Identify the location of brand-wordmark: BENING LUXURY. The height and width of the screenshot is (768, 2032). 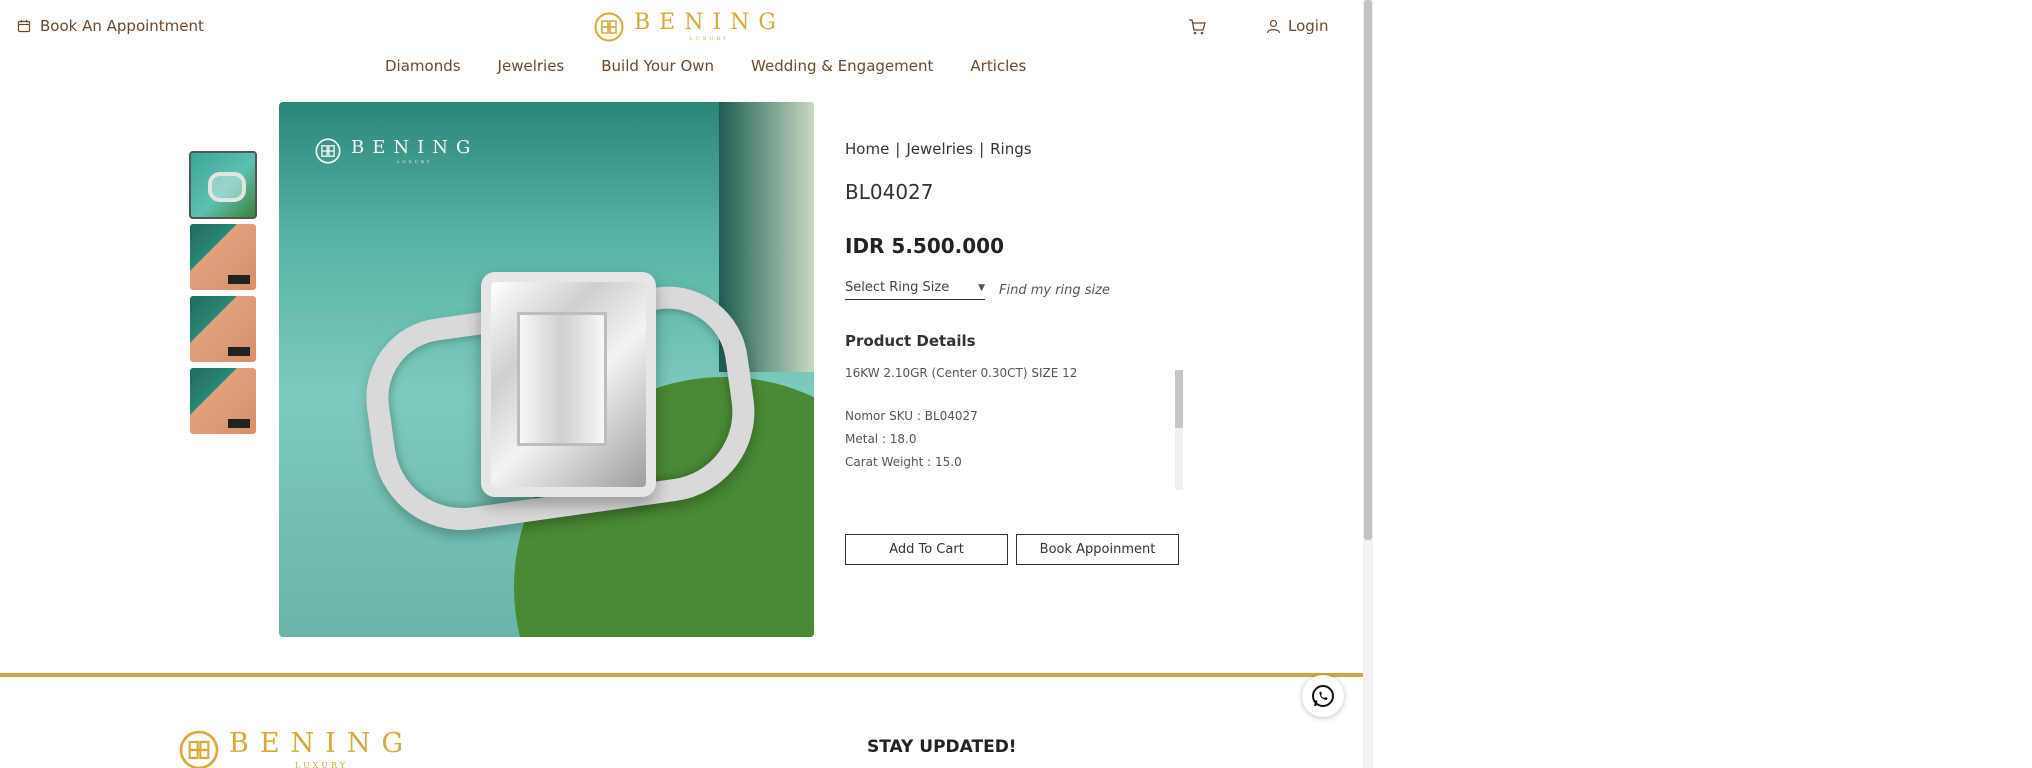
(709, 27).